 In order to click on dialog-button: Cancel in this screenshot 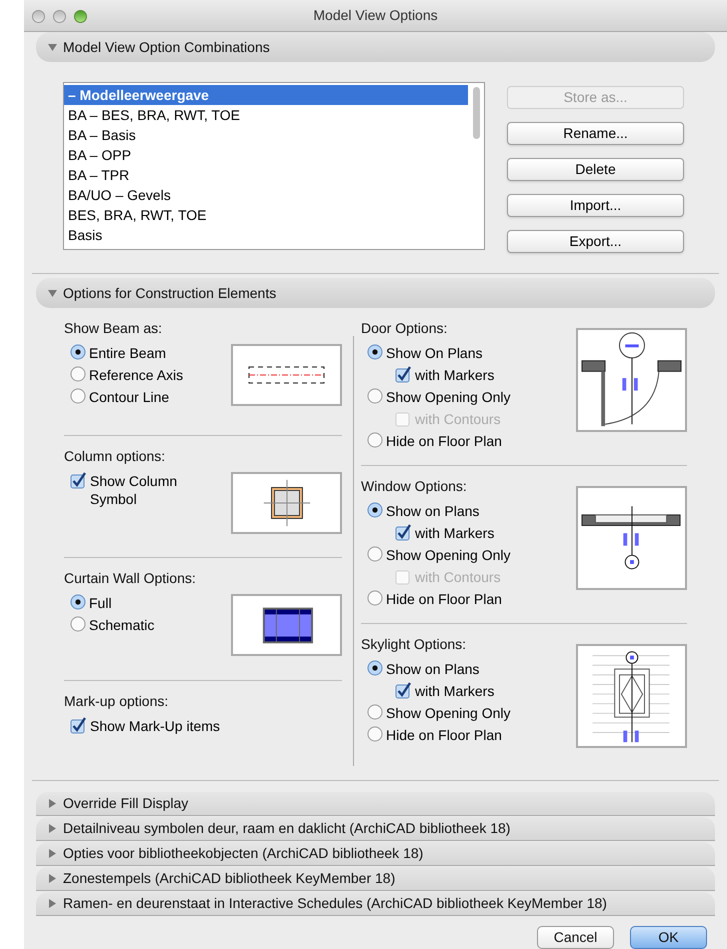, I will do `click(575, 937)`.